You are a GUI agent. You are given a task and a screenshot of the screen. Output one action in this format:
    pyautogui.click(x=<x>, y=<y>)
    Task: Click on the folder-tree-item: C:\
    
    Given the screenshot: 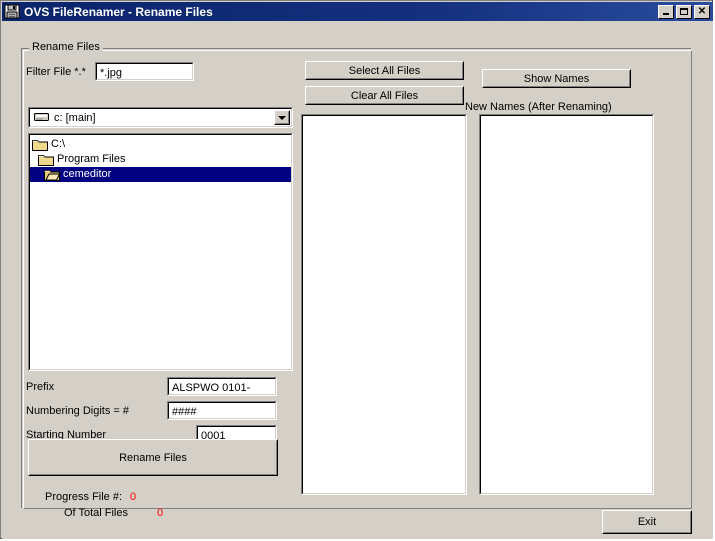 What is the action you would take?
    pyautogui.click(x=160, y=144)
    